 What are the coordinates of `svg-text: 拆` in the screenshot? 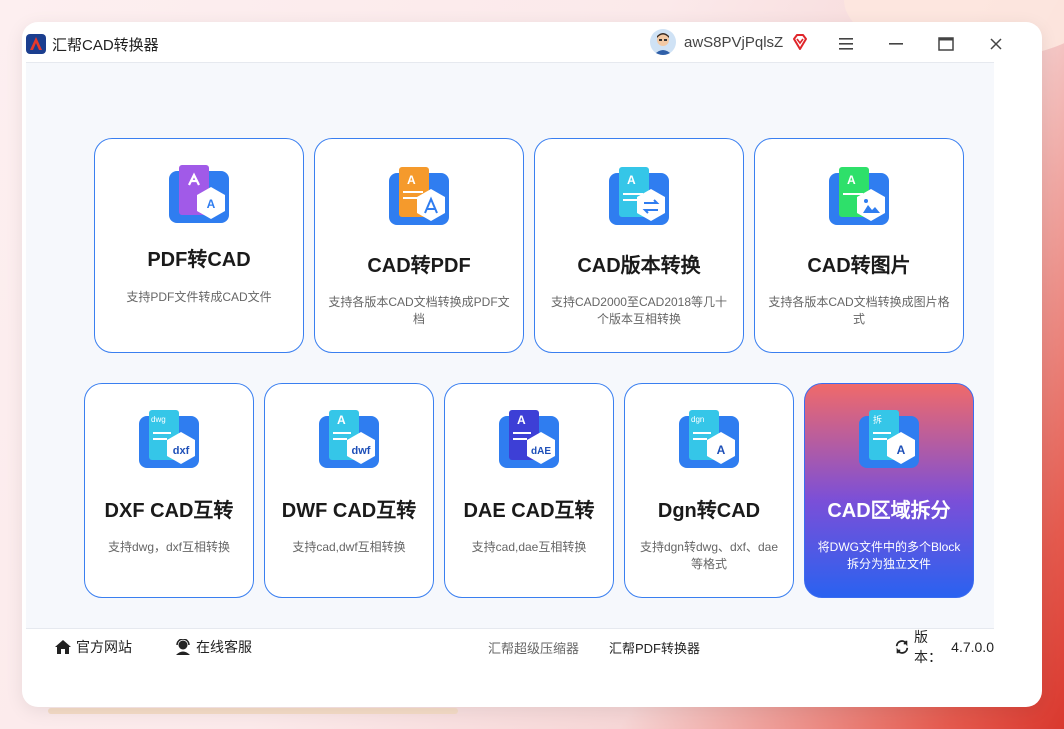 It's located at (877, 420).